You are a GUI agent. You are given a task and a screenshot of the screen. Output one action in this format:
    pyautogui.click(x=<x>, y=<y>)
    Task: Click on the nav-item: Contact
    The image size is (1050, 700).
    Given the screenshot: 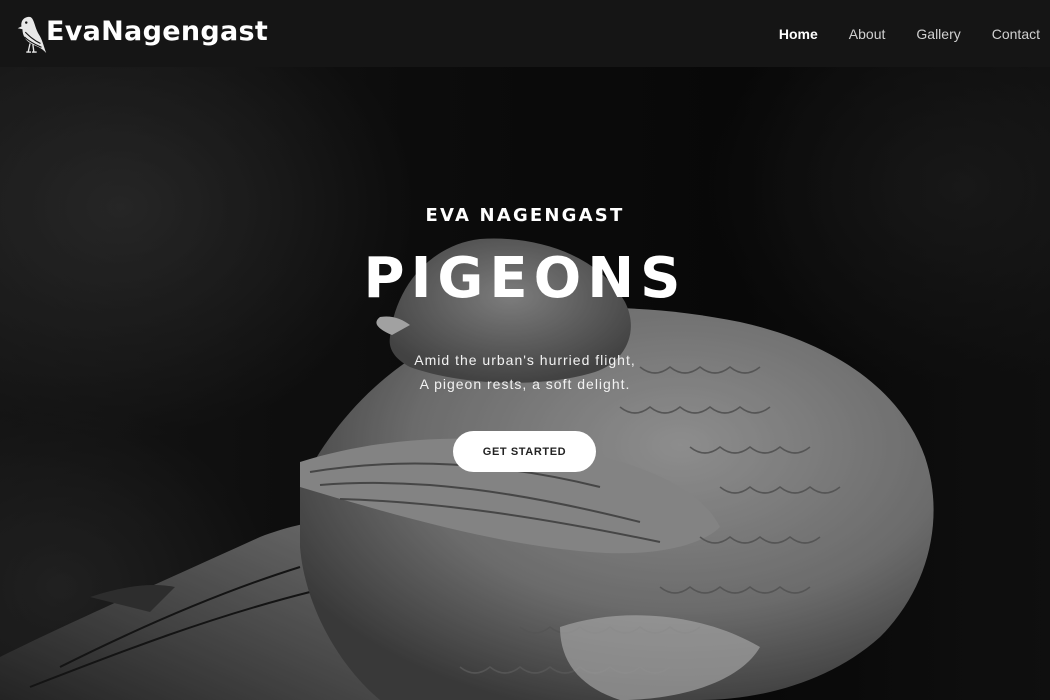 What is the action you would take?
    pyautogui.click(x=1000, y=34)
    